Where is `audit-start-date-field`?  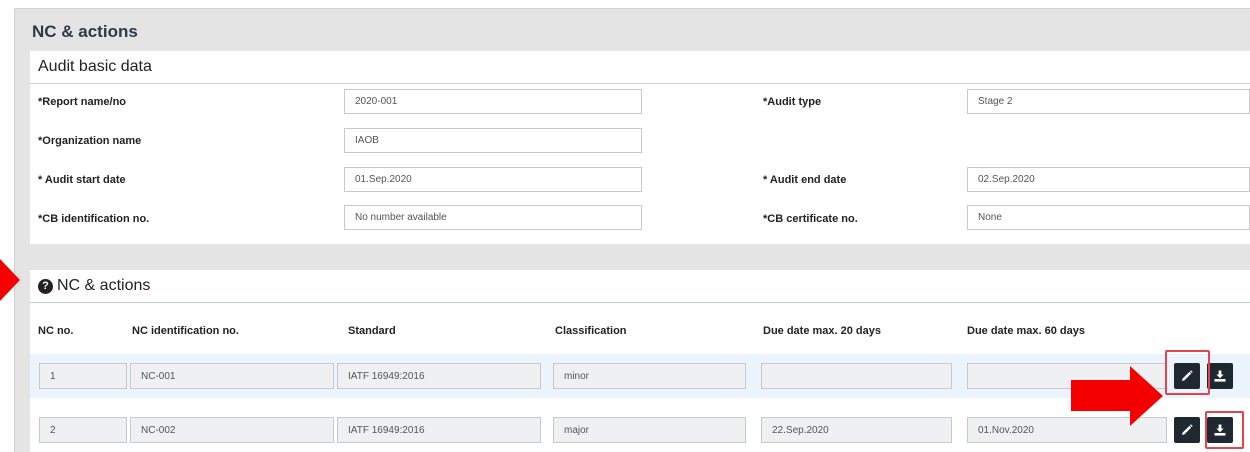
audit-start-date-field is located at coordinates (493, 179).